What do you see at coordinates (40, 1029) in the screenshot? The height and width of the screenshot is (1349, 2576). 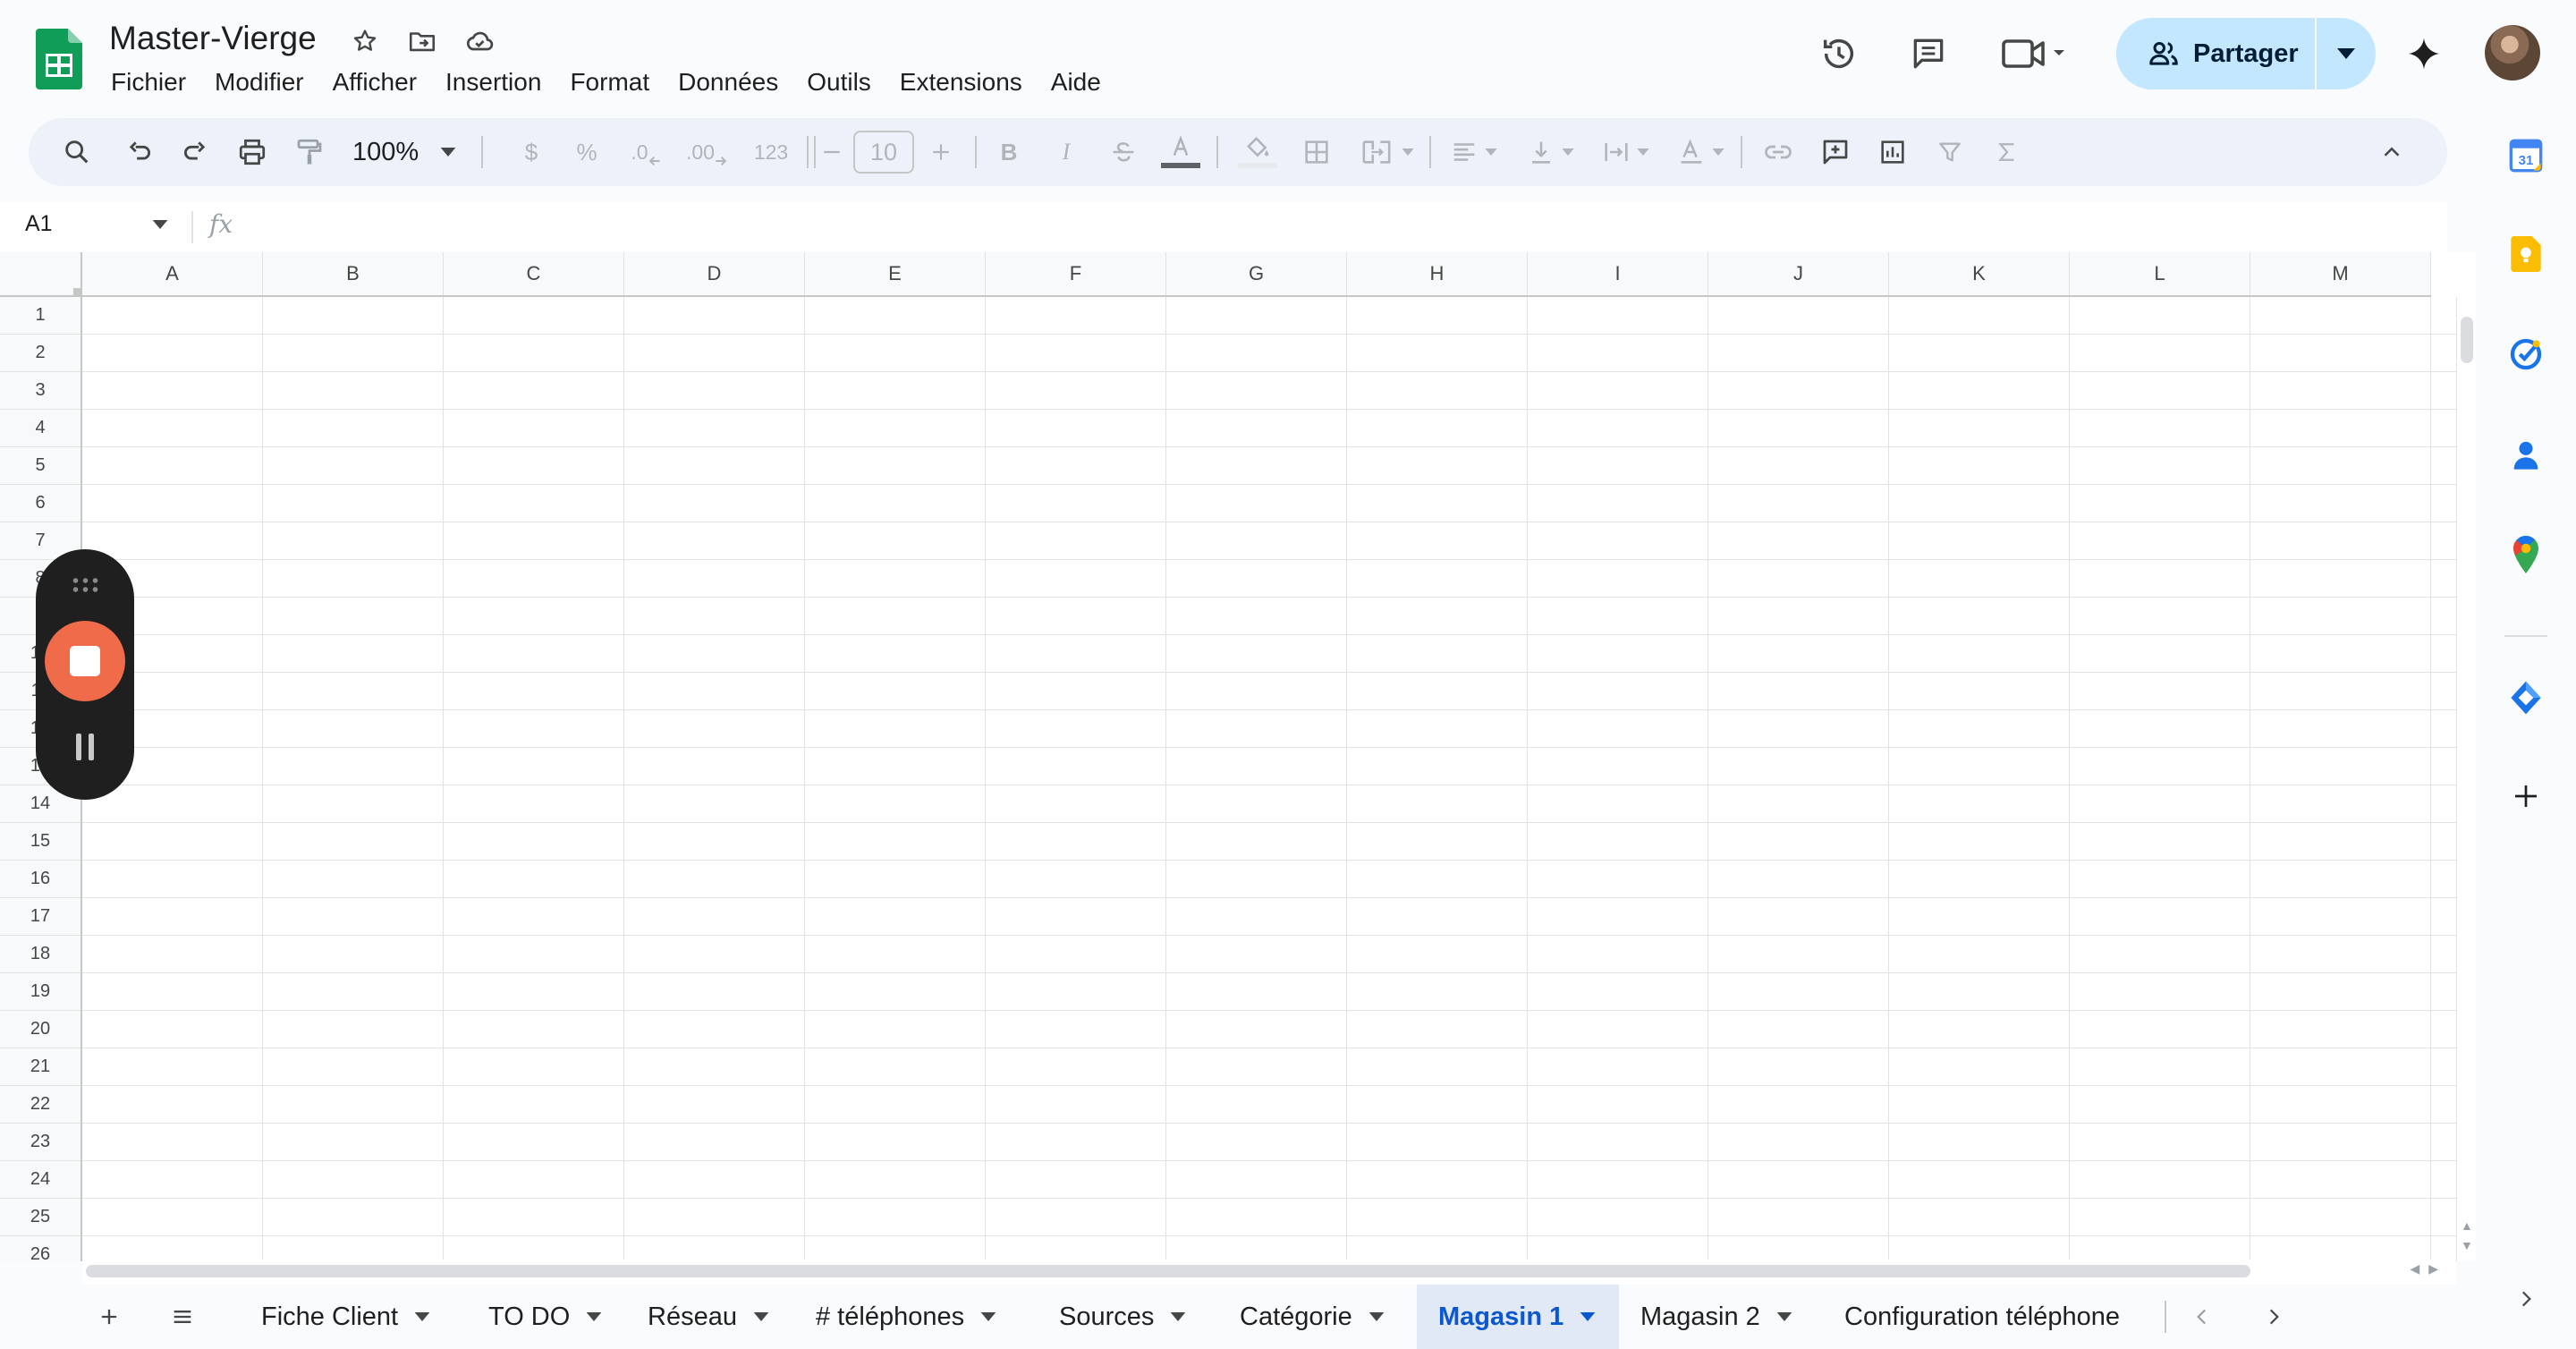 I see `row-header: 20` at bounding box center [40, 1029].